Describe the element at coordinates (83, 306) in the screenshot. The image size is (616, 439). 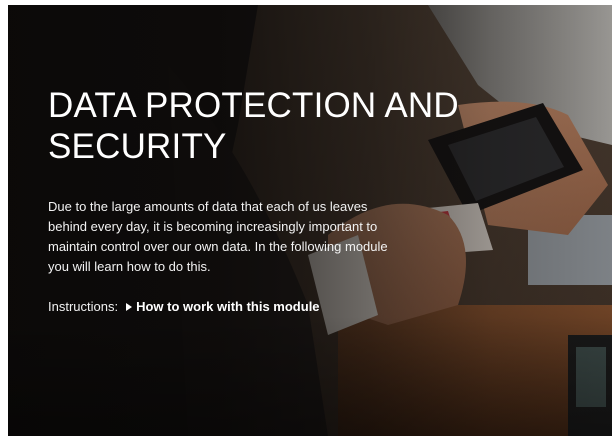
I see `instructions-label: Instructions:` at that location.